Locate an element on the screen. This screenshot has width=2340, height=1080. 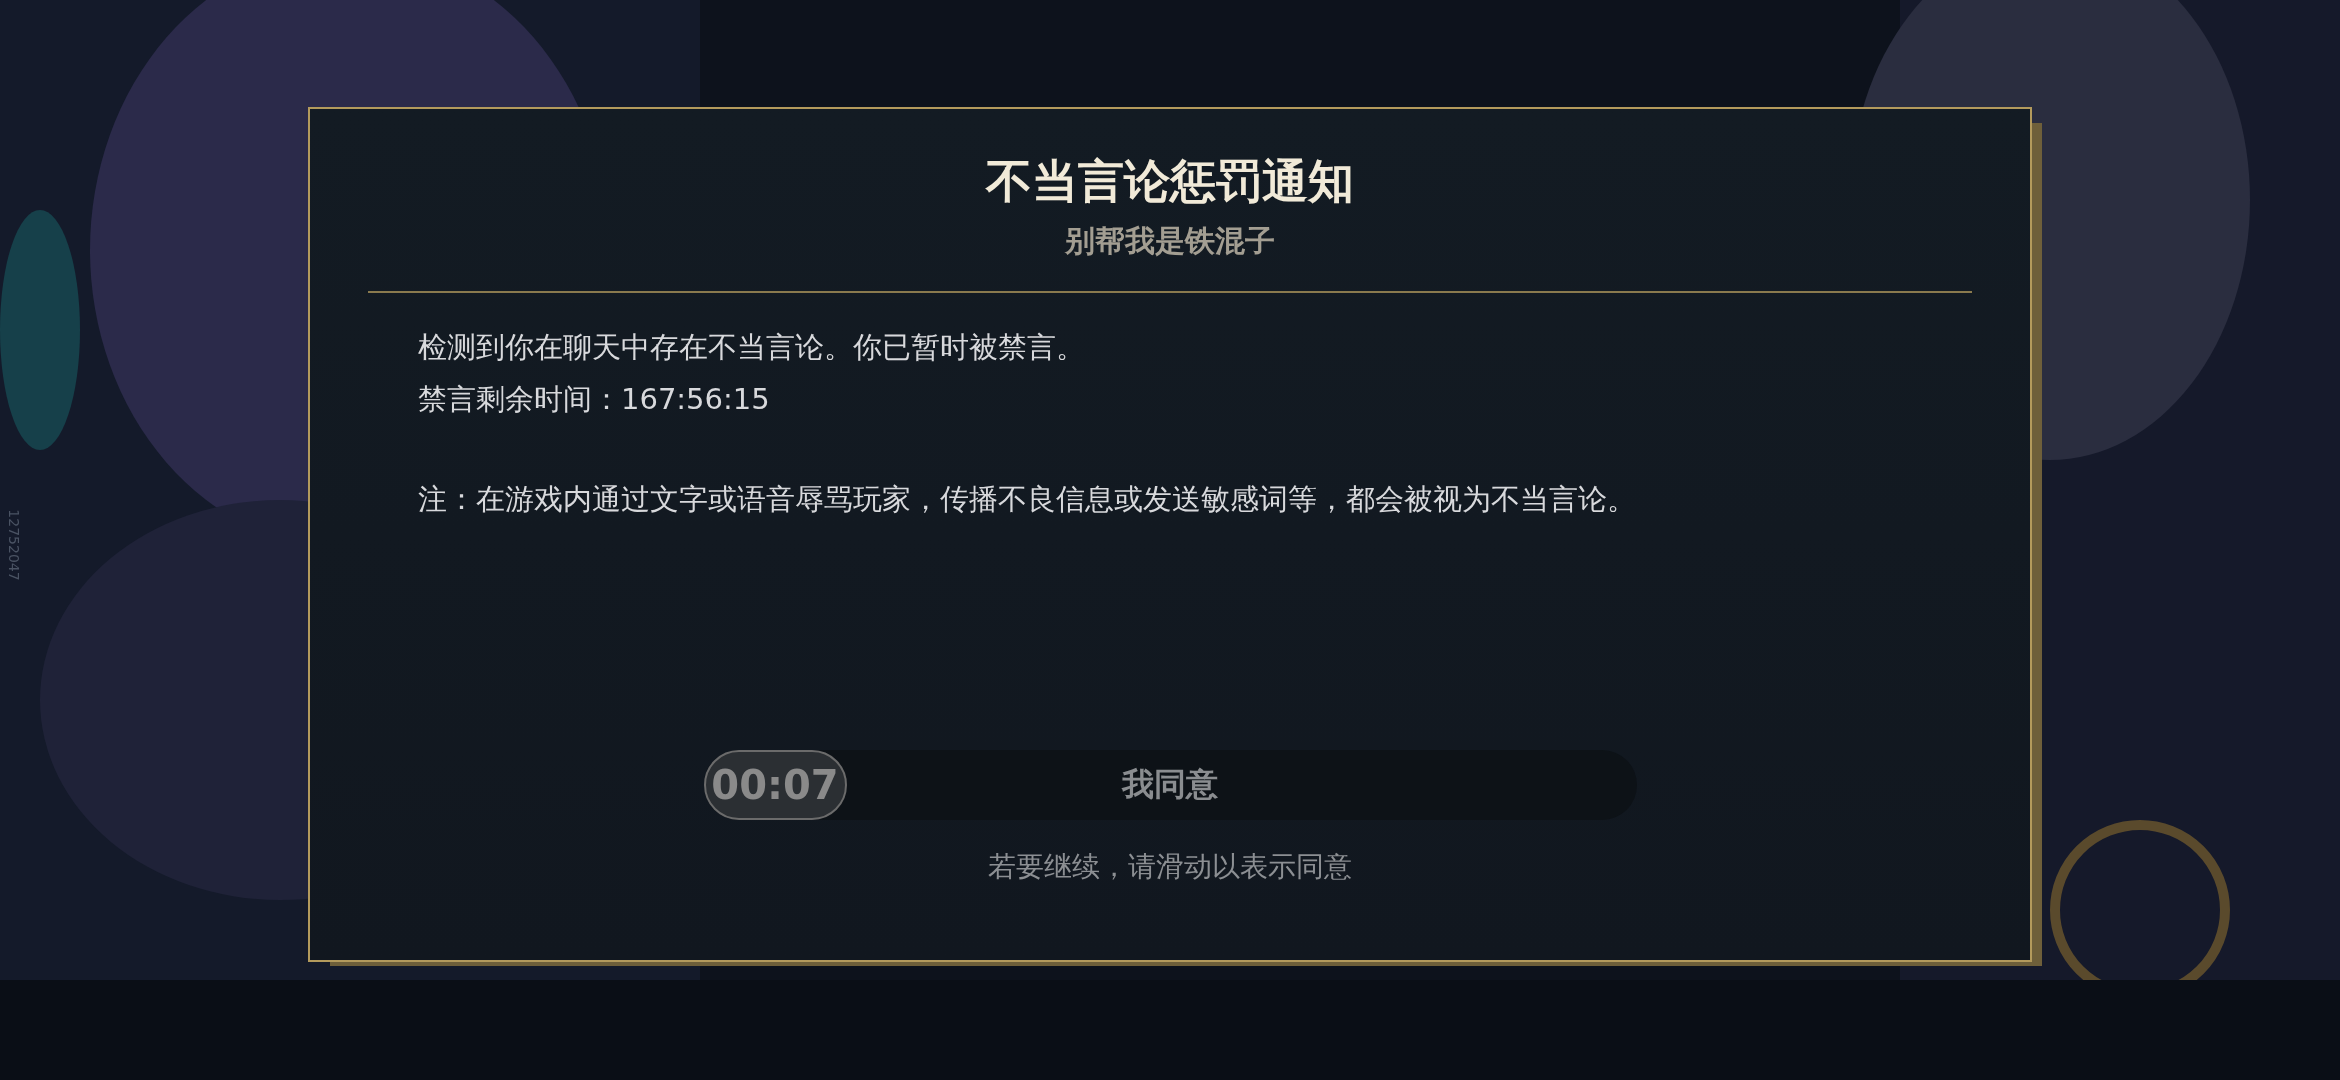
agree-slider: 00:07 我同意 is located at coordinates (1170, 785).